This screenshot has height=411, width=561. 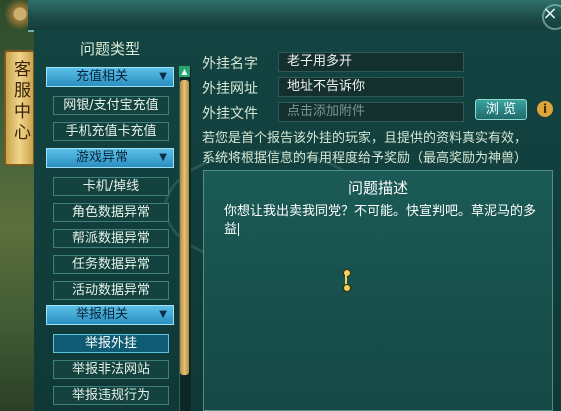 I want to click on menu-title: 问题类型, so click(x=109, y=49).